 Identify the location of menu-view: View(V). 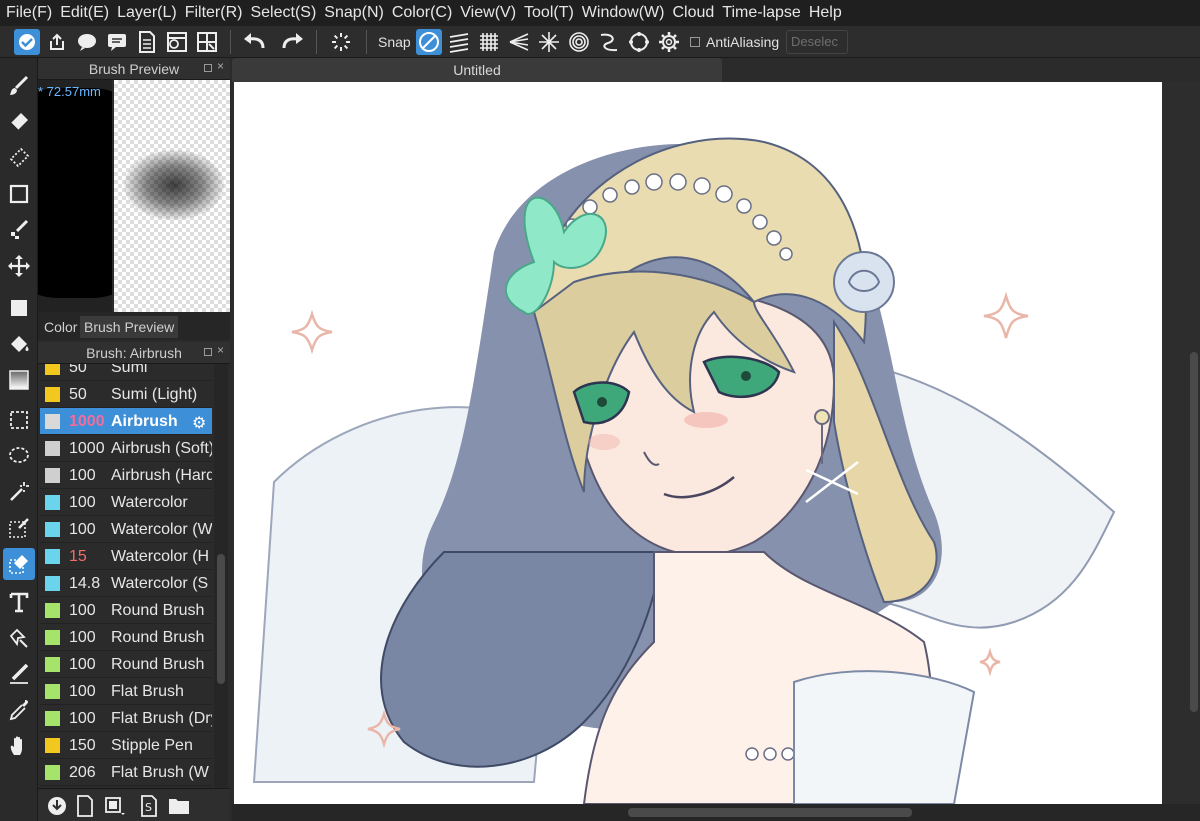
(490, 13).